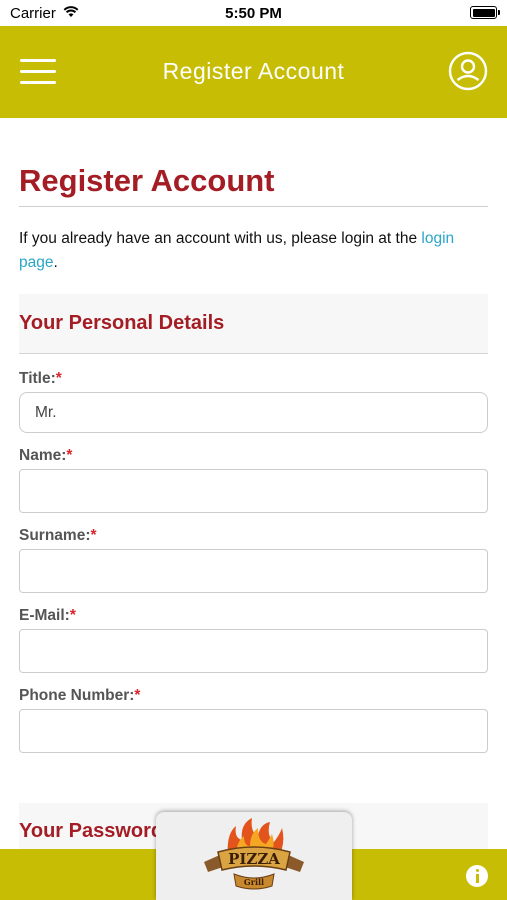 Image resolution: width=507 pixels, height=900 pixels. What do you see at coordinates (77, 695) in the screenshot?
I see `phone-label-text: Phone Number:` at bounding box center [77, 695].